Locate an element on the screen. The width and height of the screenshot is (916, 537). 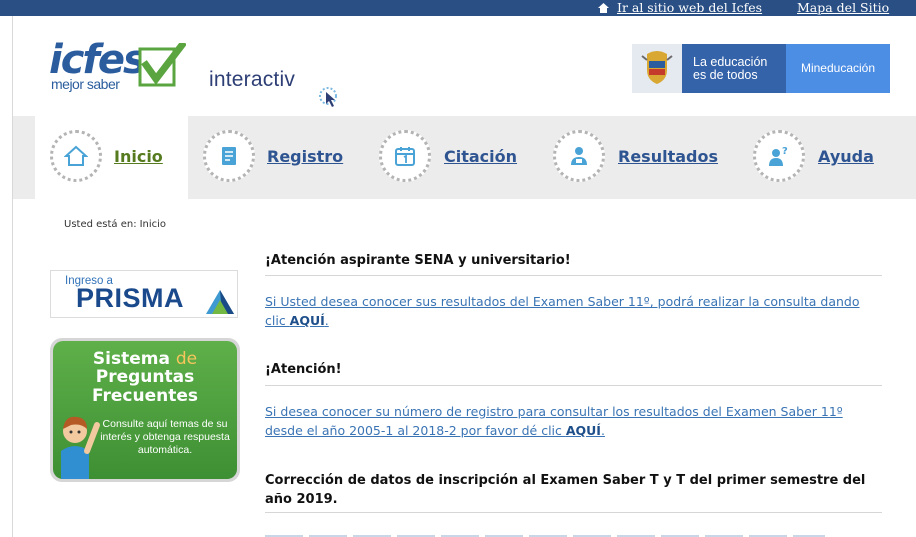
prisma-banner: Ingreso a PRISMA is located at coordinates (144, 294).